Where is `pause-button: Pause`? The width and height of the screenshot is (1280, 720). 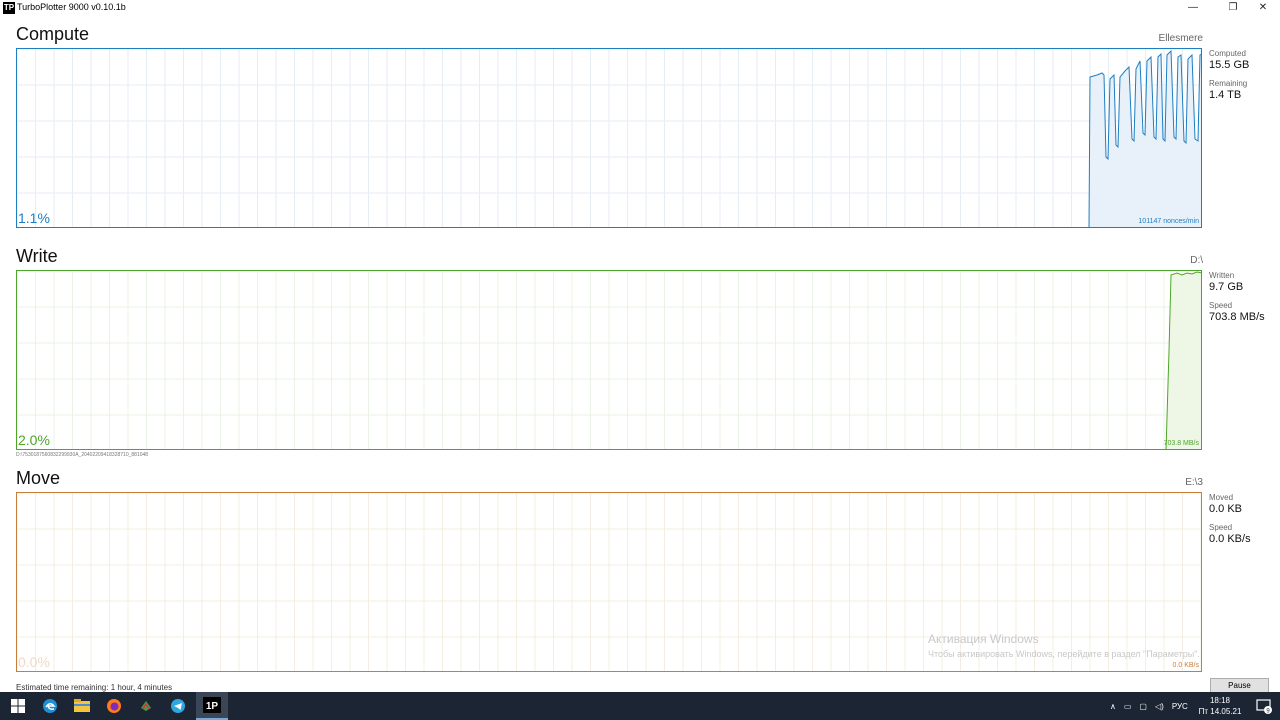 pause-button: Pause is located at coordinates (1239, 685).